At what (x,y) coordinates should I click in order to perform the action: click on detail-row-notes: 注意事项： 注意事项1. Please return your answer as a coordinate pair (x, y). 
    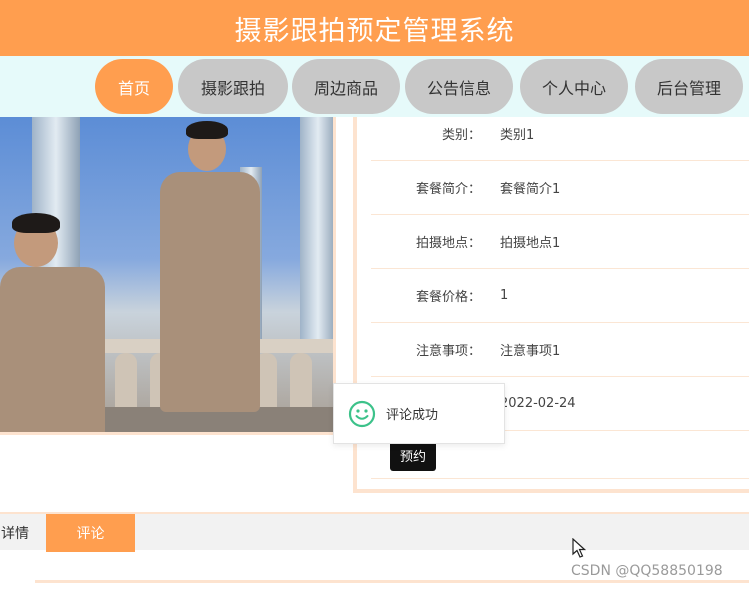
    Looking at the image, I should click on (560, 350).